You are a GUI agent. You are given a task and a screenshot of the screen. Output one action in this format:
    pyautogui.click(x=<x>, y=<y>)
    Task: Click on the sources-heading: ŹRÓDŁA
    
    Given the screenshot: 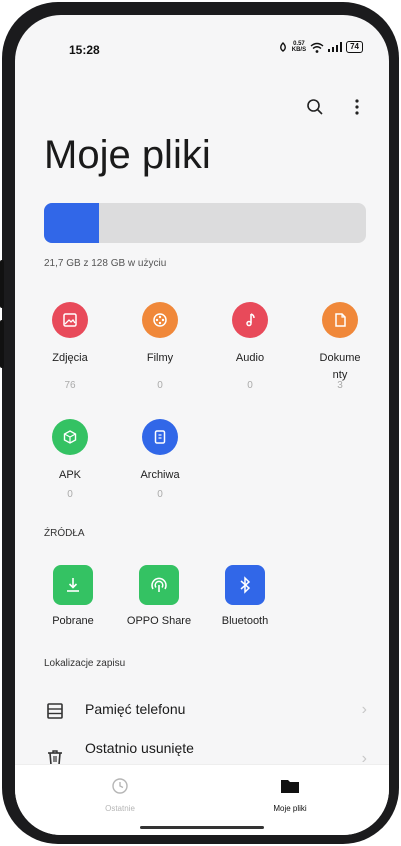 What is the action you would take?
    pyautogui.click(x=64, y=533)
    